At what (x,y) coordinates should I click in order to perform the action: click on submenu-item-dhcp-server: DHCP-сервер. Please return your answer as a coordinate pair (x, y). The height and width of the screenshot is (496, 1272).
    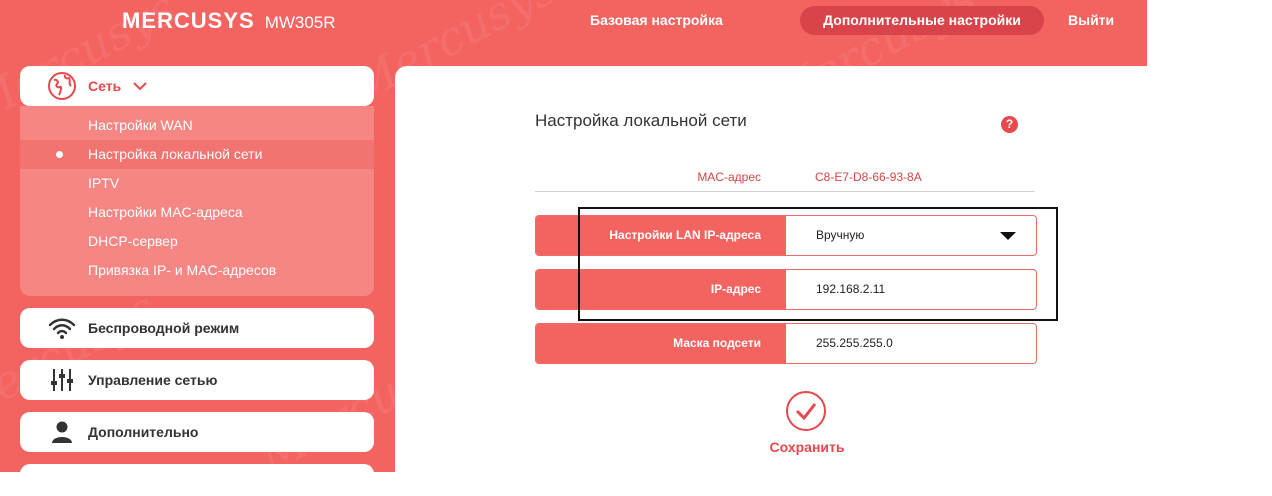
    Looking at the image, I should click on (197, 241).